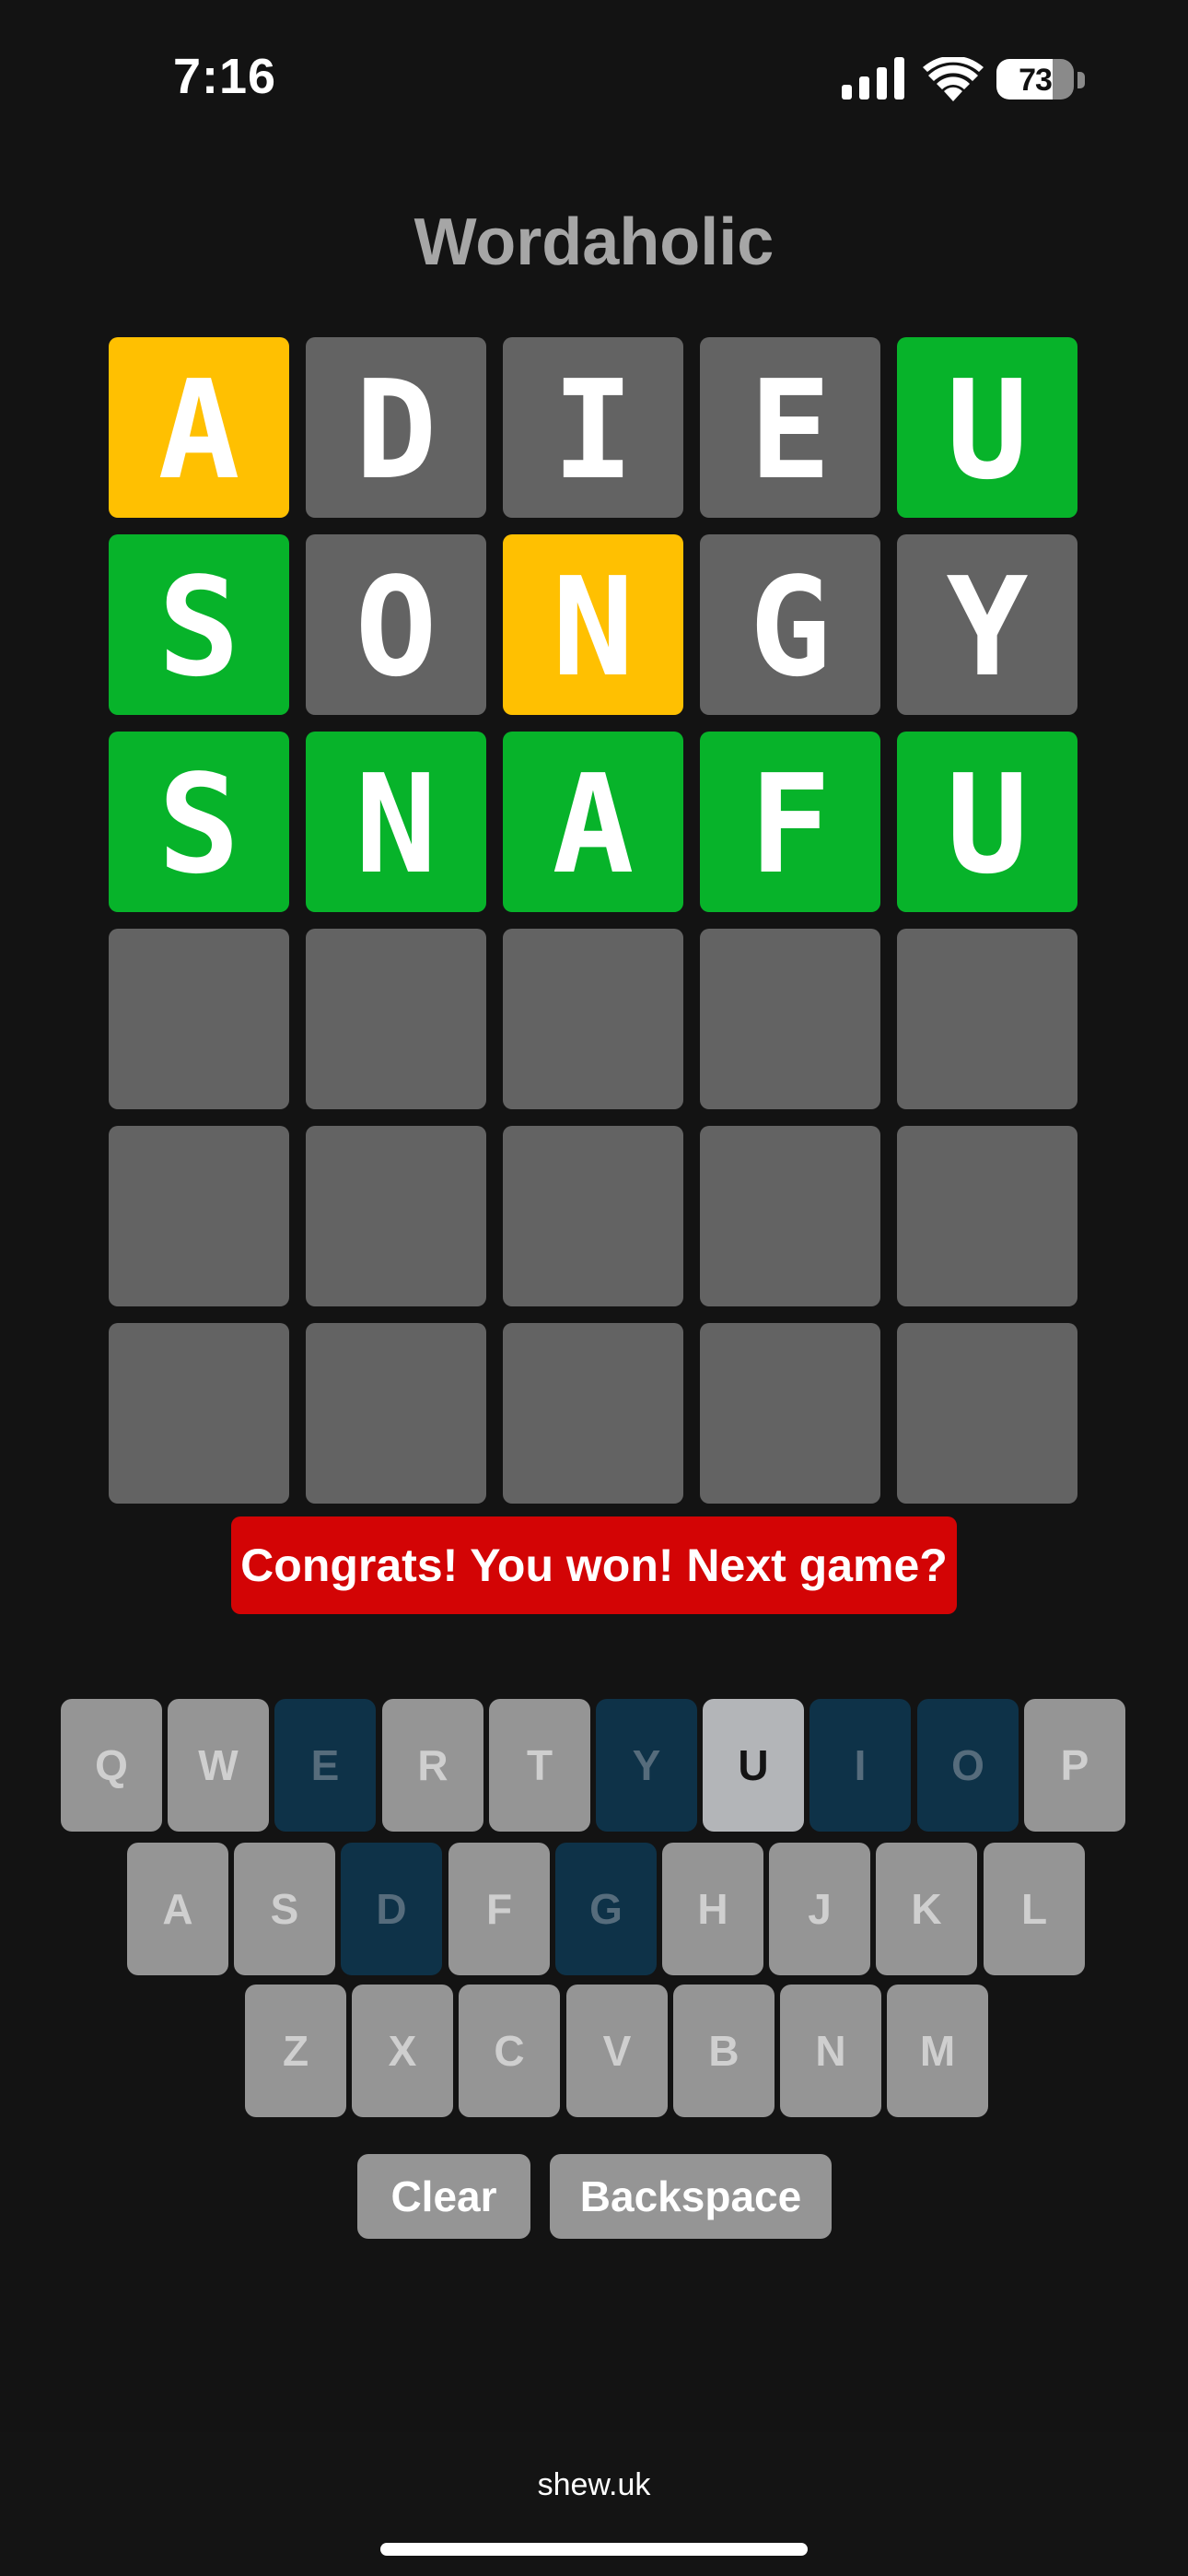 The height and width of the screenshot is (2576, 1188). What do you see at coordinates (1034, 1909) in the screenshot?
I see `key-l: L` at bounding box center [1034, 1909].